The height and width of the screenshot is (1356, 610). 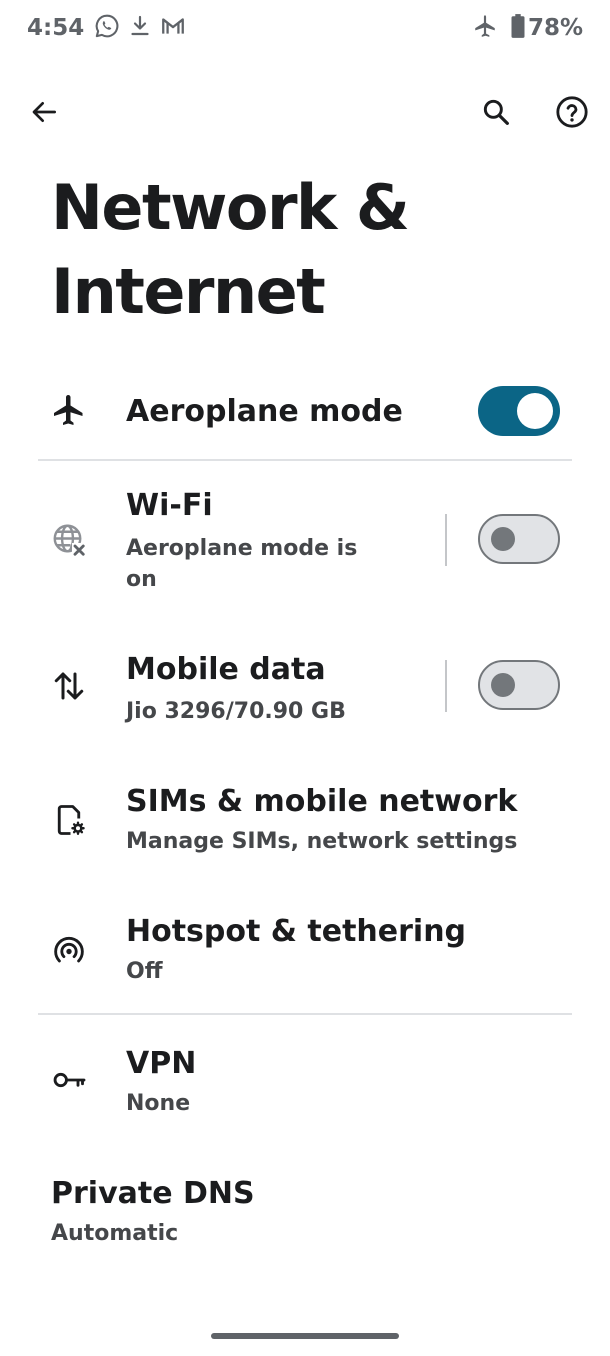 What do you see at coordinates (141, 579) in the screenshot?
I see `wifi-subtitle-line-2: on` at bounding box center [141, 579].